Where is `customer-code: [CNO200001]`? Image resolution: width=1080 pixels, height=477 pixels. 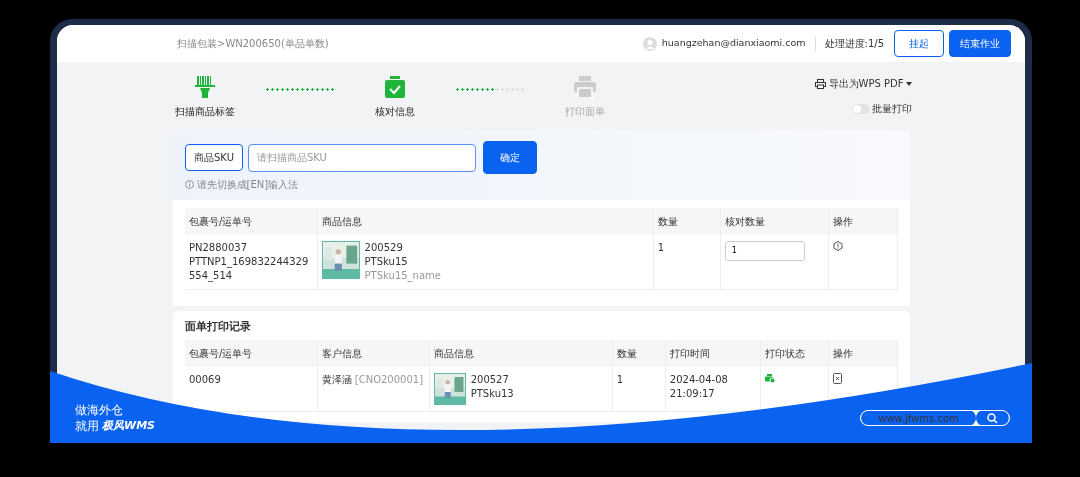 customer-code: [CNO200001] is located at coordinates (389, 379).